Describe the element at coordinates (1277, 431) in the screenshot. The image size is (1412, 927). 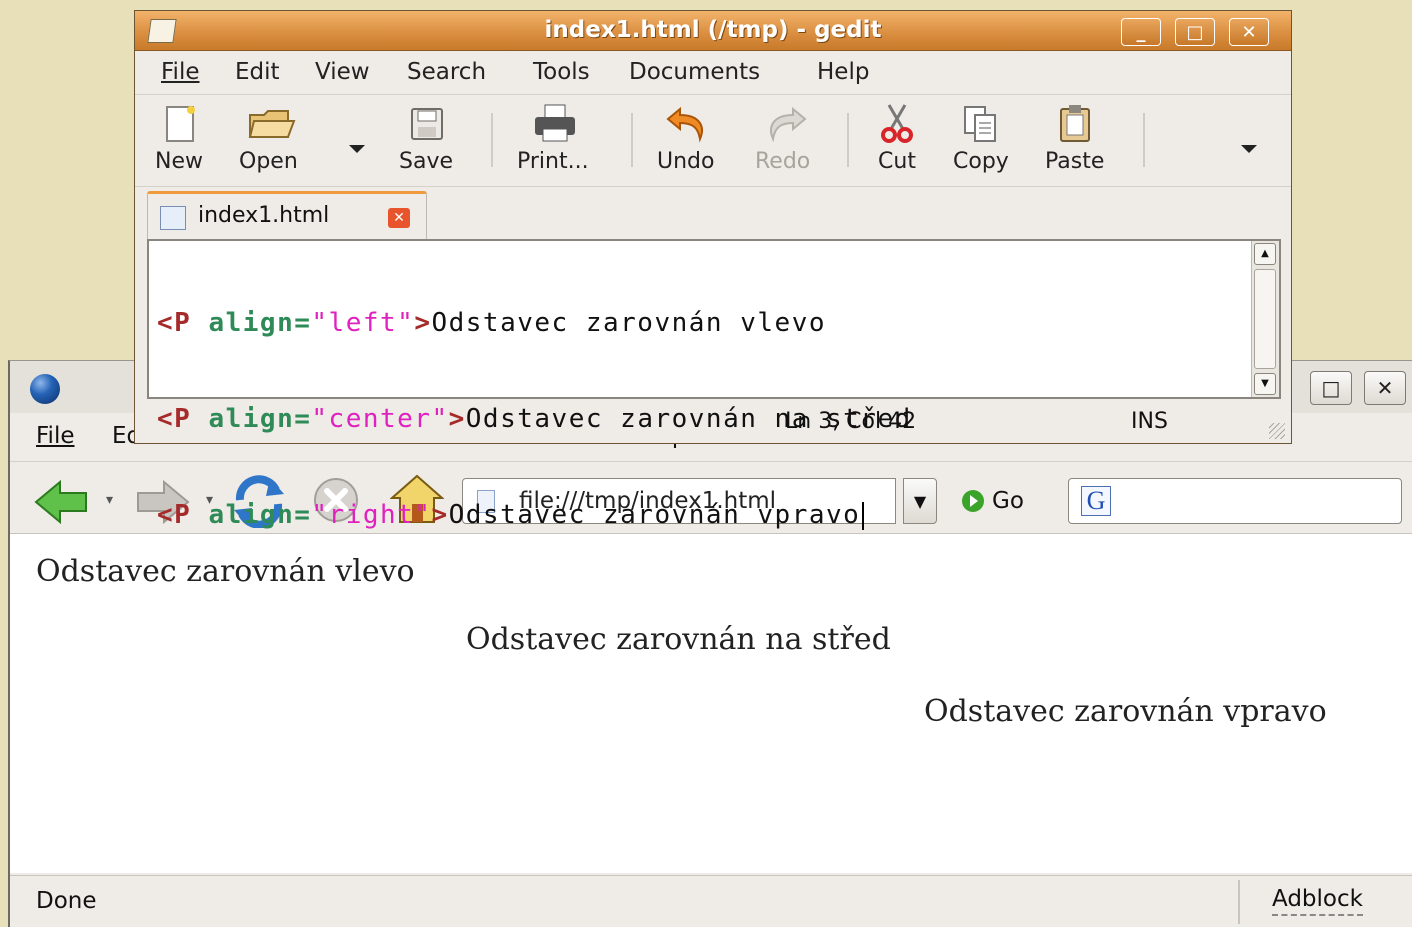
I see `resize-grip` at that location.